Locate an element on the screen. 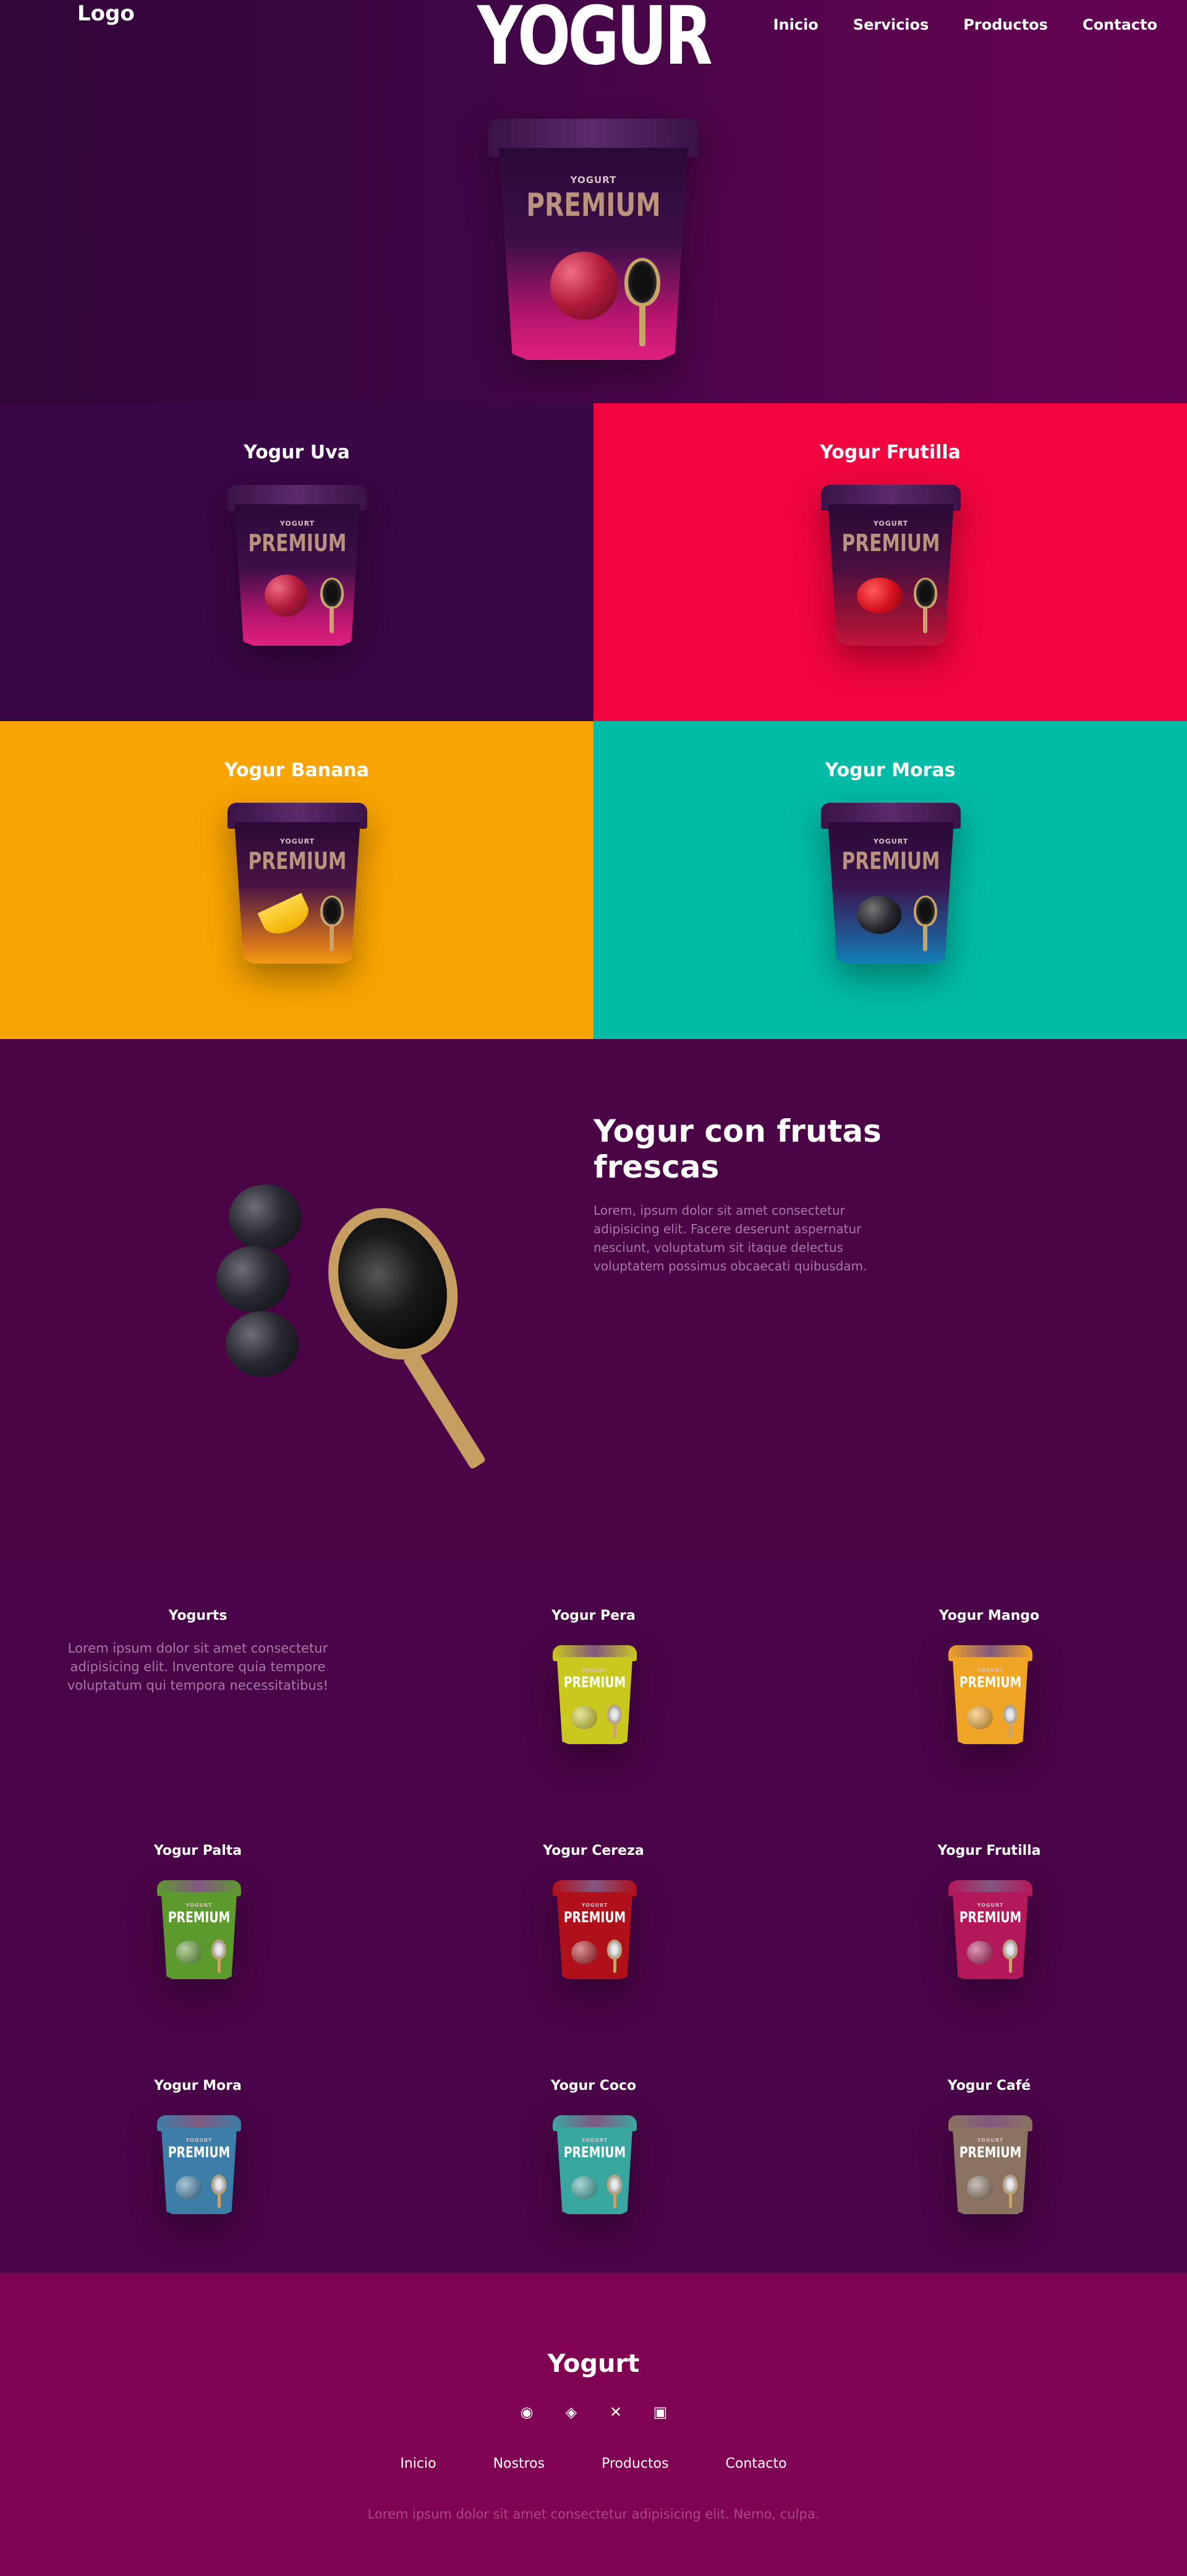 The image size is (1187, 2576). catalog-item: Yogur Café YOGURT PREMIUM is located at coordinates (989, 2146).